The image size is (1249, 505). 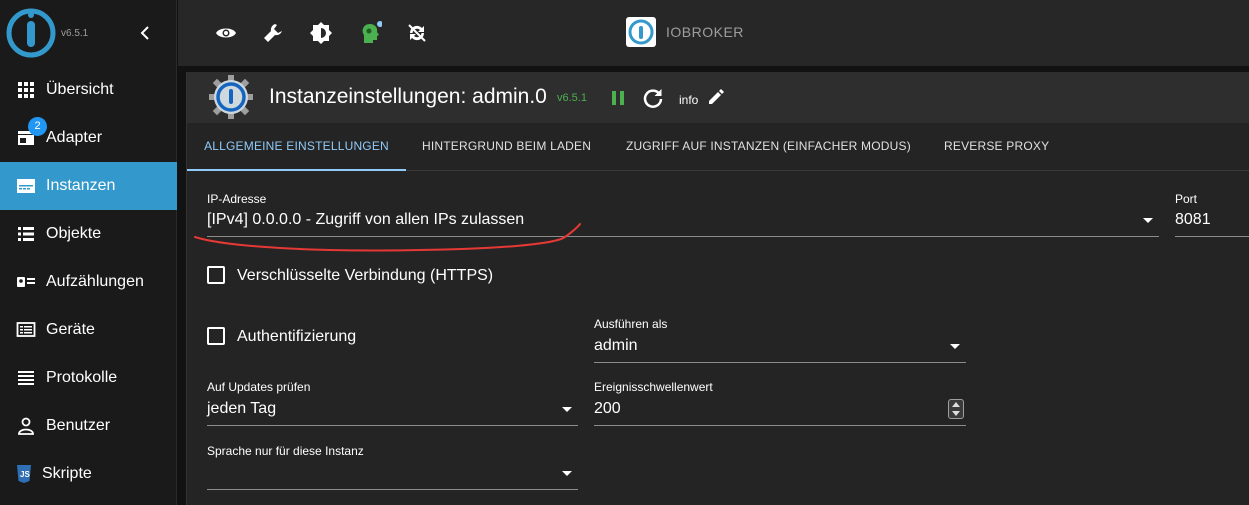 I want to click on pencil-icon, so click(x=716, y=97).